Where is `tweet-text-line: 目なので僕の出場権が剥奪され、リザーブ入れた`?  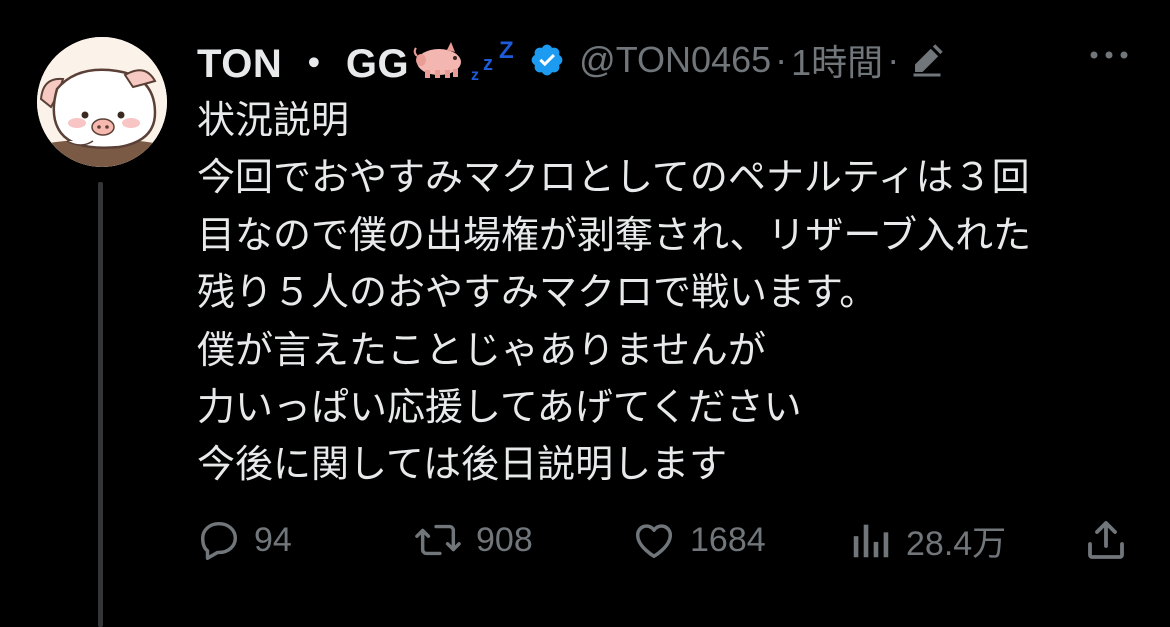 tweet-text-line: 目なので僕の出場権が剥奪され、リザーブ入れた is located at coordinates (614, 234).